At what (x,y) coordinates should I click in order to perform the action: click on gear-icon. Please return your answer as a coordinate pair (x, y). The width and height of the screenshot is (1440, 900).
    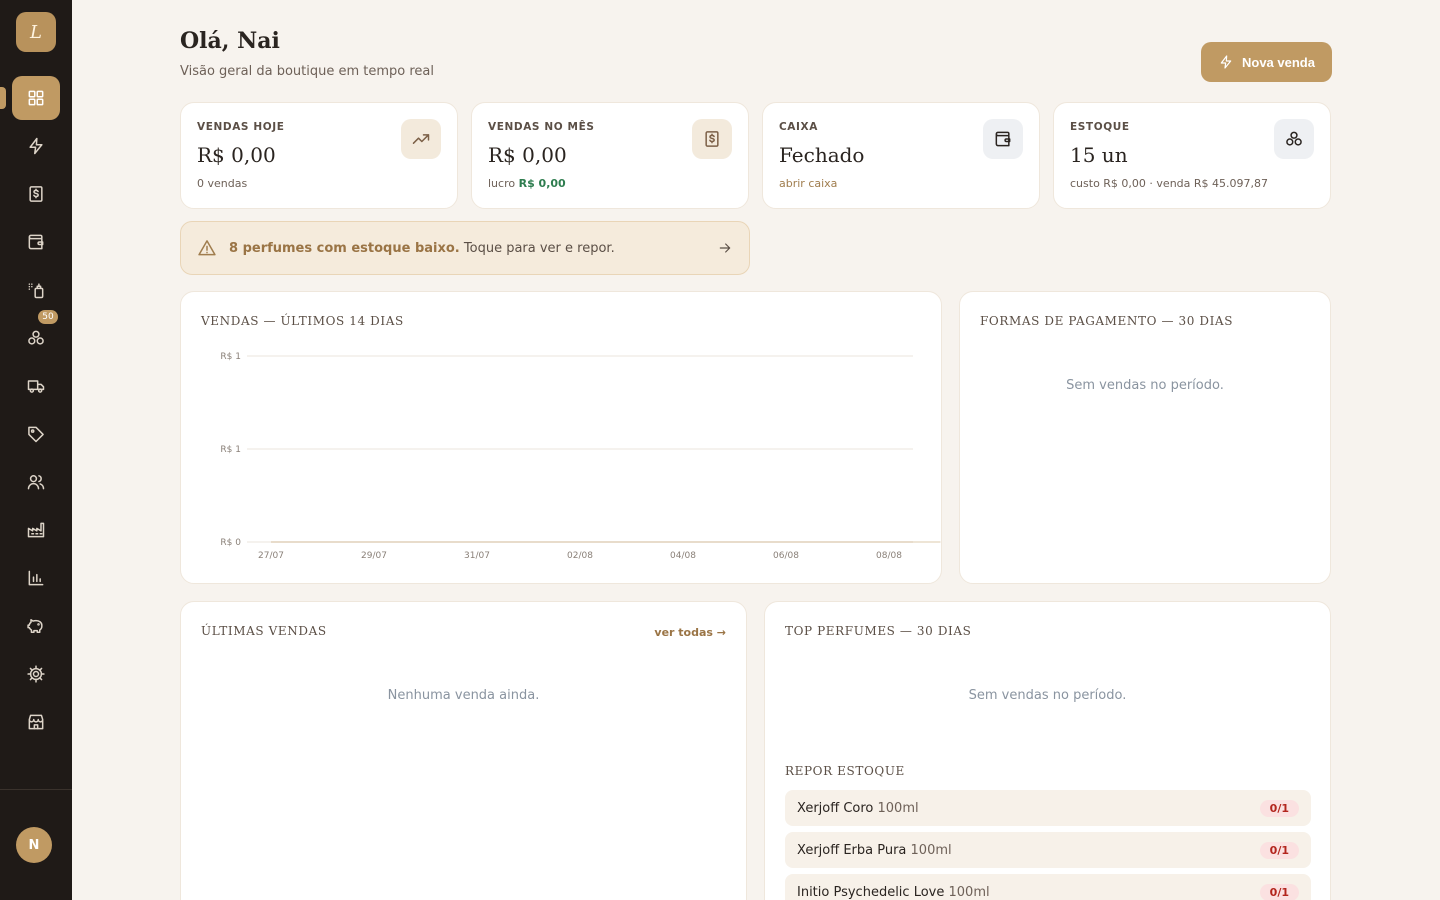
    Looking at the image, I should click on (36, 674).